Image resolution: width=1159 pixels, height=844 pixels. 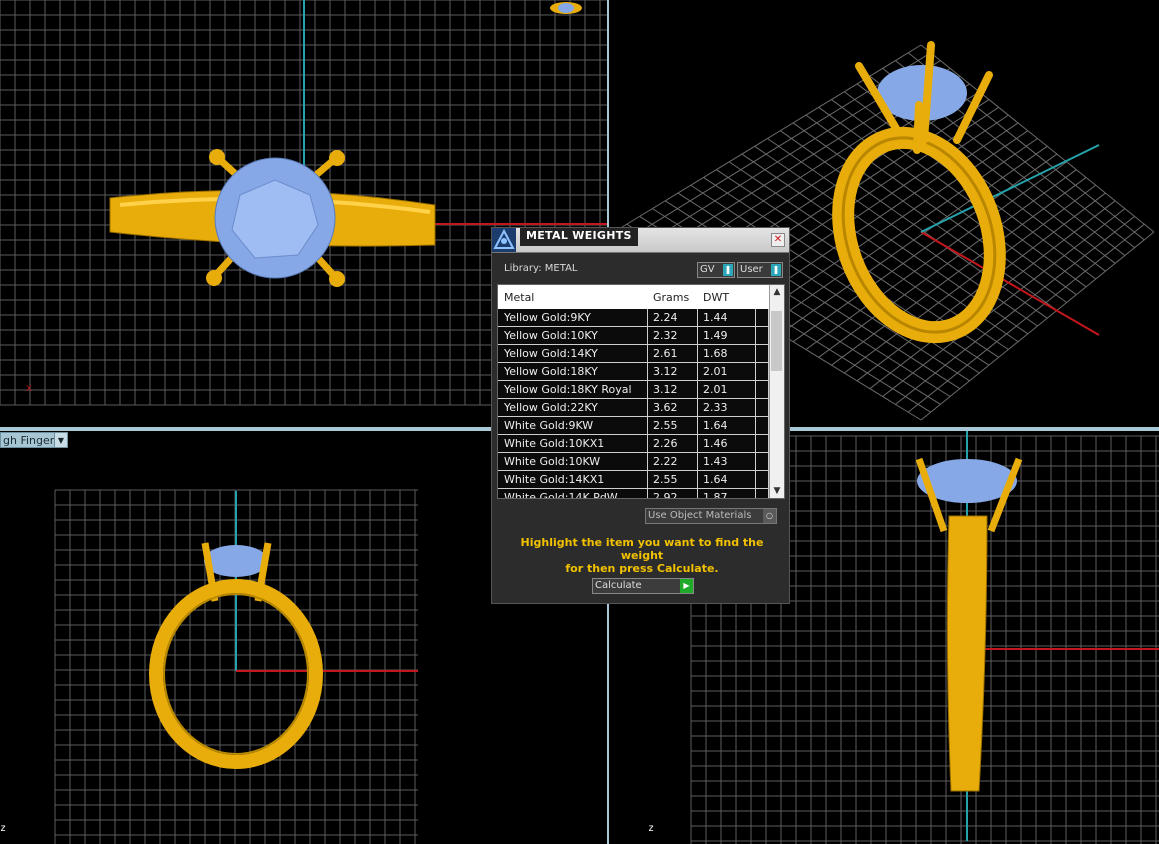 I want to click on table-row: Yellow Gold:10KY 2.32 1.49, so click(x=641, y=336).